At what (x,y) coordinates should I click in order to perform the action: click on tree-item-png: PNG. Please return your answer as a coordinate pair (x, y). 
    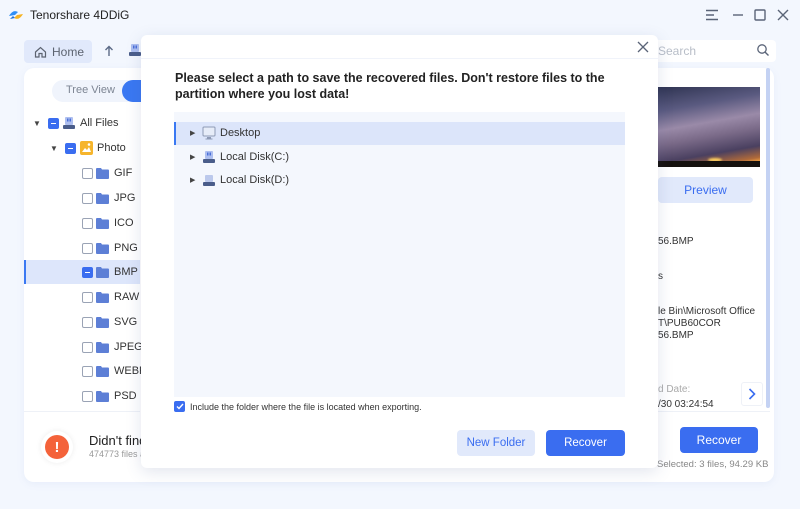
    Looking at the image, I should click on (82, 248).